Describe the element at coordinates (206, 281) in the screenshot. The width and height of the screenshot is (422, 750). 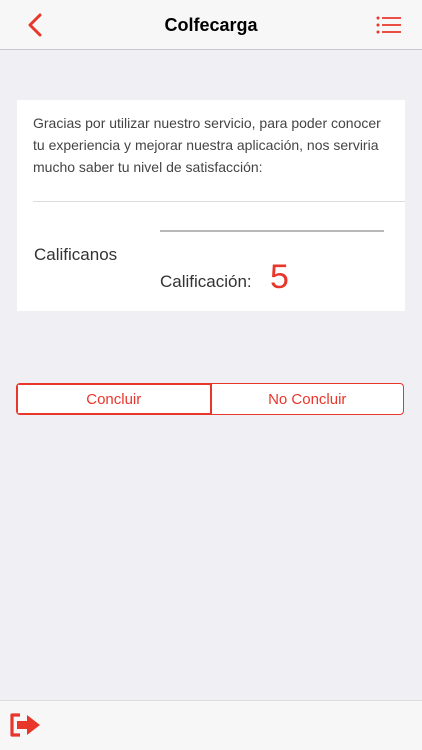
I see `score-label: Calificación:` at that location.